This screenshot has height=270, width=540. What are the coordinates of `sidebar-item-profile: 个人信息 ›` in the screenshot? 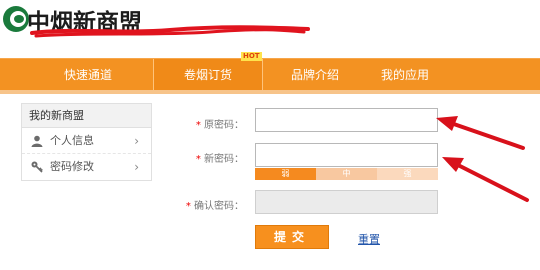 It's located at (86, 141).